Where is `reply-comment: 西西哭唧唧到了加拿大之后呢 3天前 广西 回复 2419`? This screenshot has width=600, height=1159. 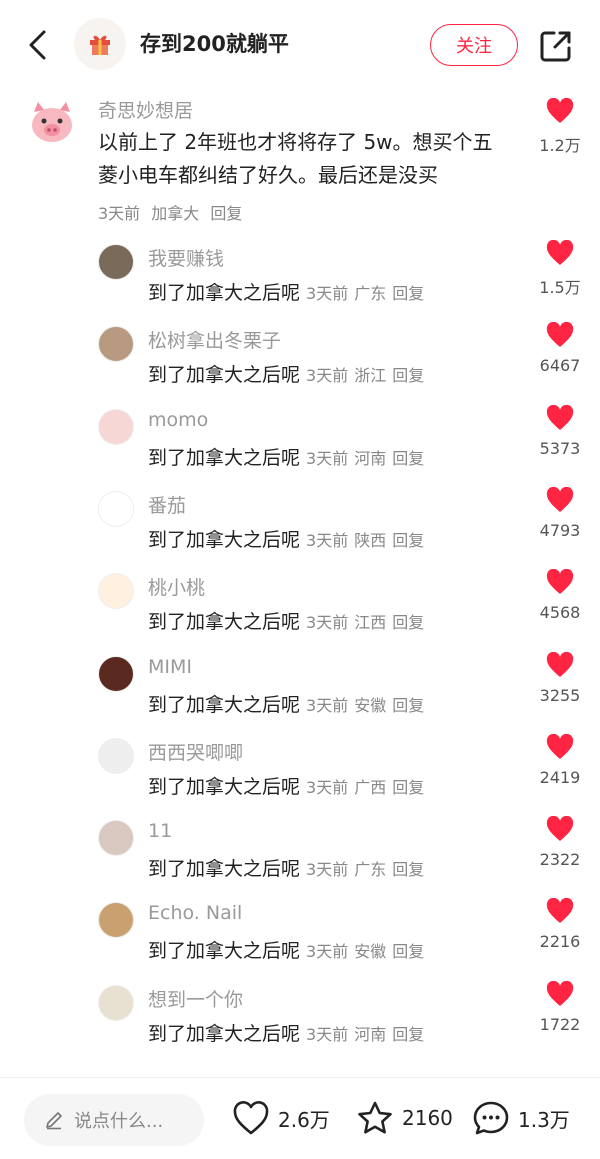
reply-comment: 西西哭唧唧到了加拿大之后呢 3天前 广西 回复 2419 is located at coordinates (300, 777).